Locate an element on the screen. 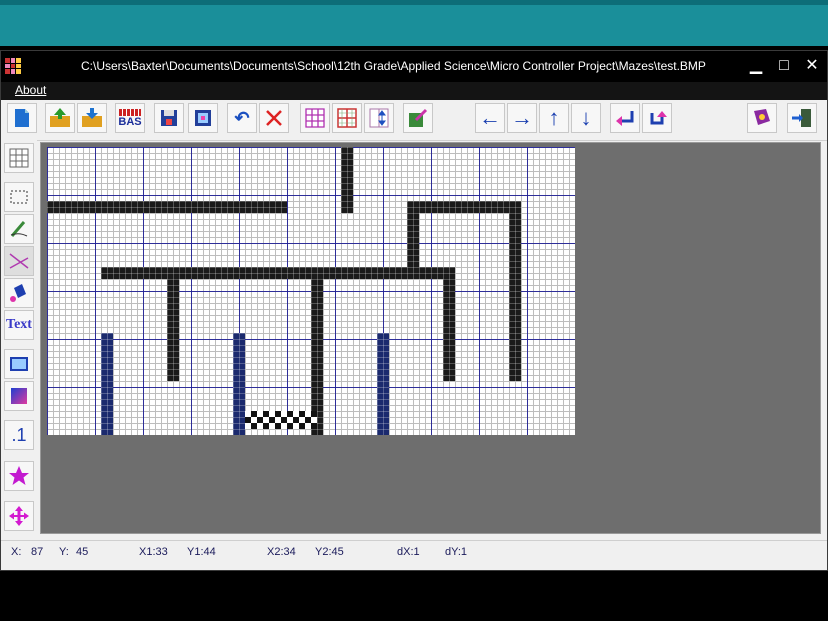  gradient-tool is located at coordinates (19, 396).